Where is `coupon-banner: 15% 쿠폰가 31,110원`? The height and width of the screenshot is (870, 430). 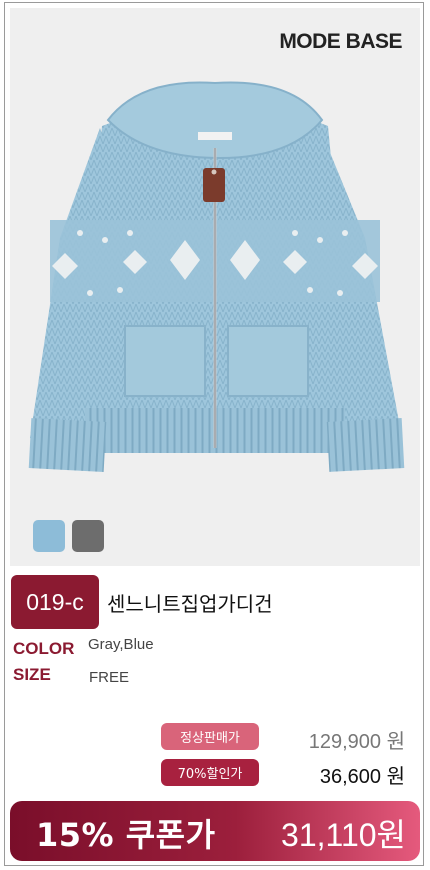 coupon-banner: 15% 쿠폰가 31,110원 is located at coordinates (215, 831).